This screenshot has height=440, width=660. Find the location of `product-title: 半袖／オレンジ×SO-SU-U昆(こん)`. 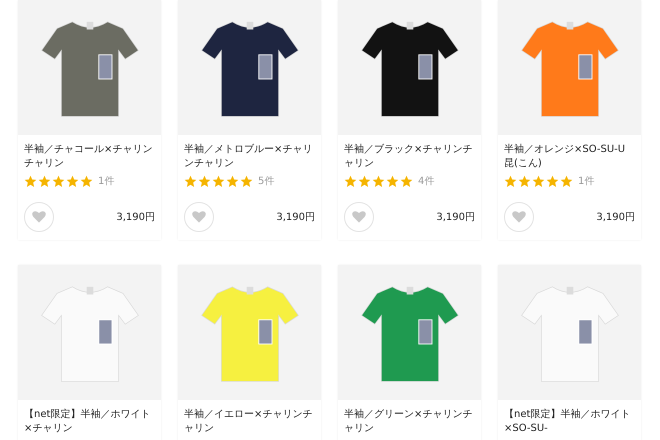

product-title: 半袖／オレンジ×SO-SU-U昆(こん) is located at coordinates (569, 157).